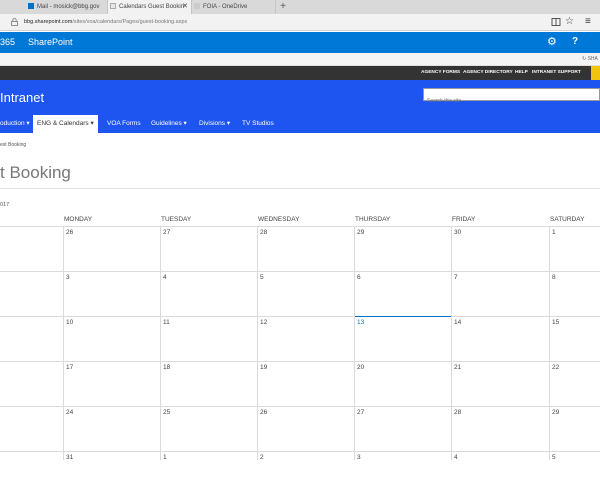 This screenshot has width=600, height=495. What do you see at coordinates (569, 22) in the screenshot?
I see `favorite-star-icon: ☆` at bounding box center [569, 22].